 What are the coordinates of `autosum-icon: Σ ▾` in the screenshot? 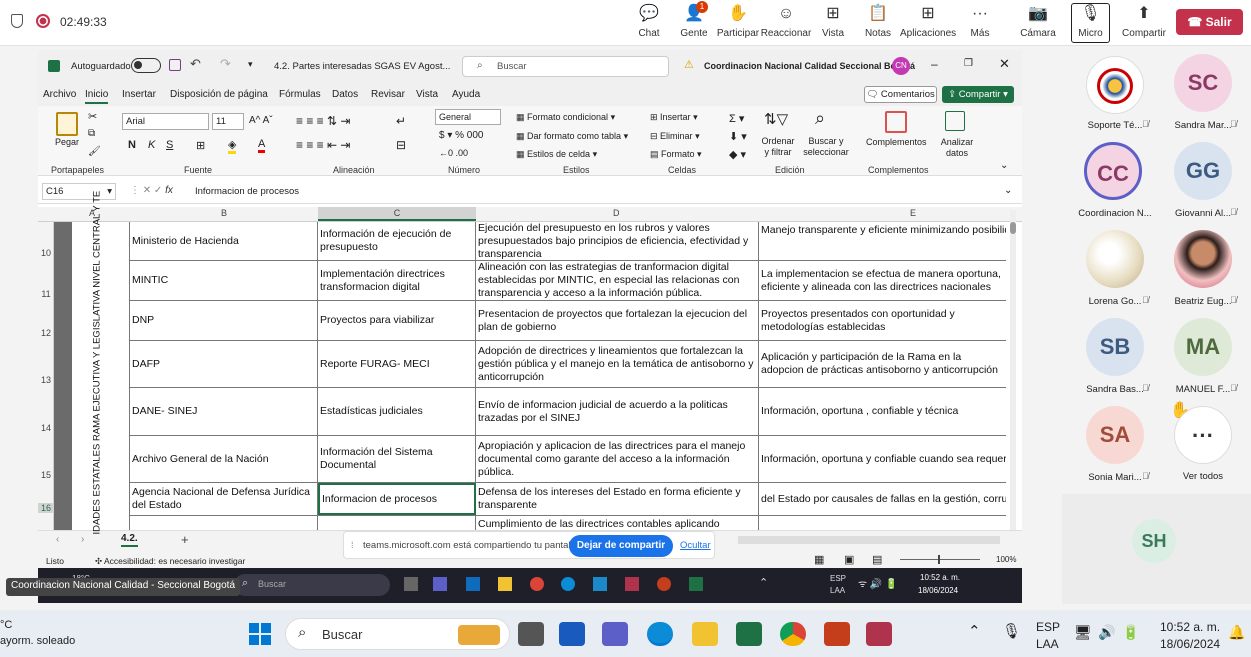 It's located at (736, 118).